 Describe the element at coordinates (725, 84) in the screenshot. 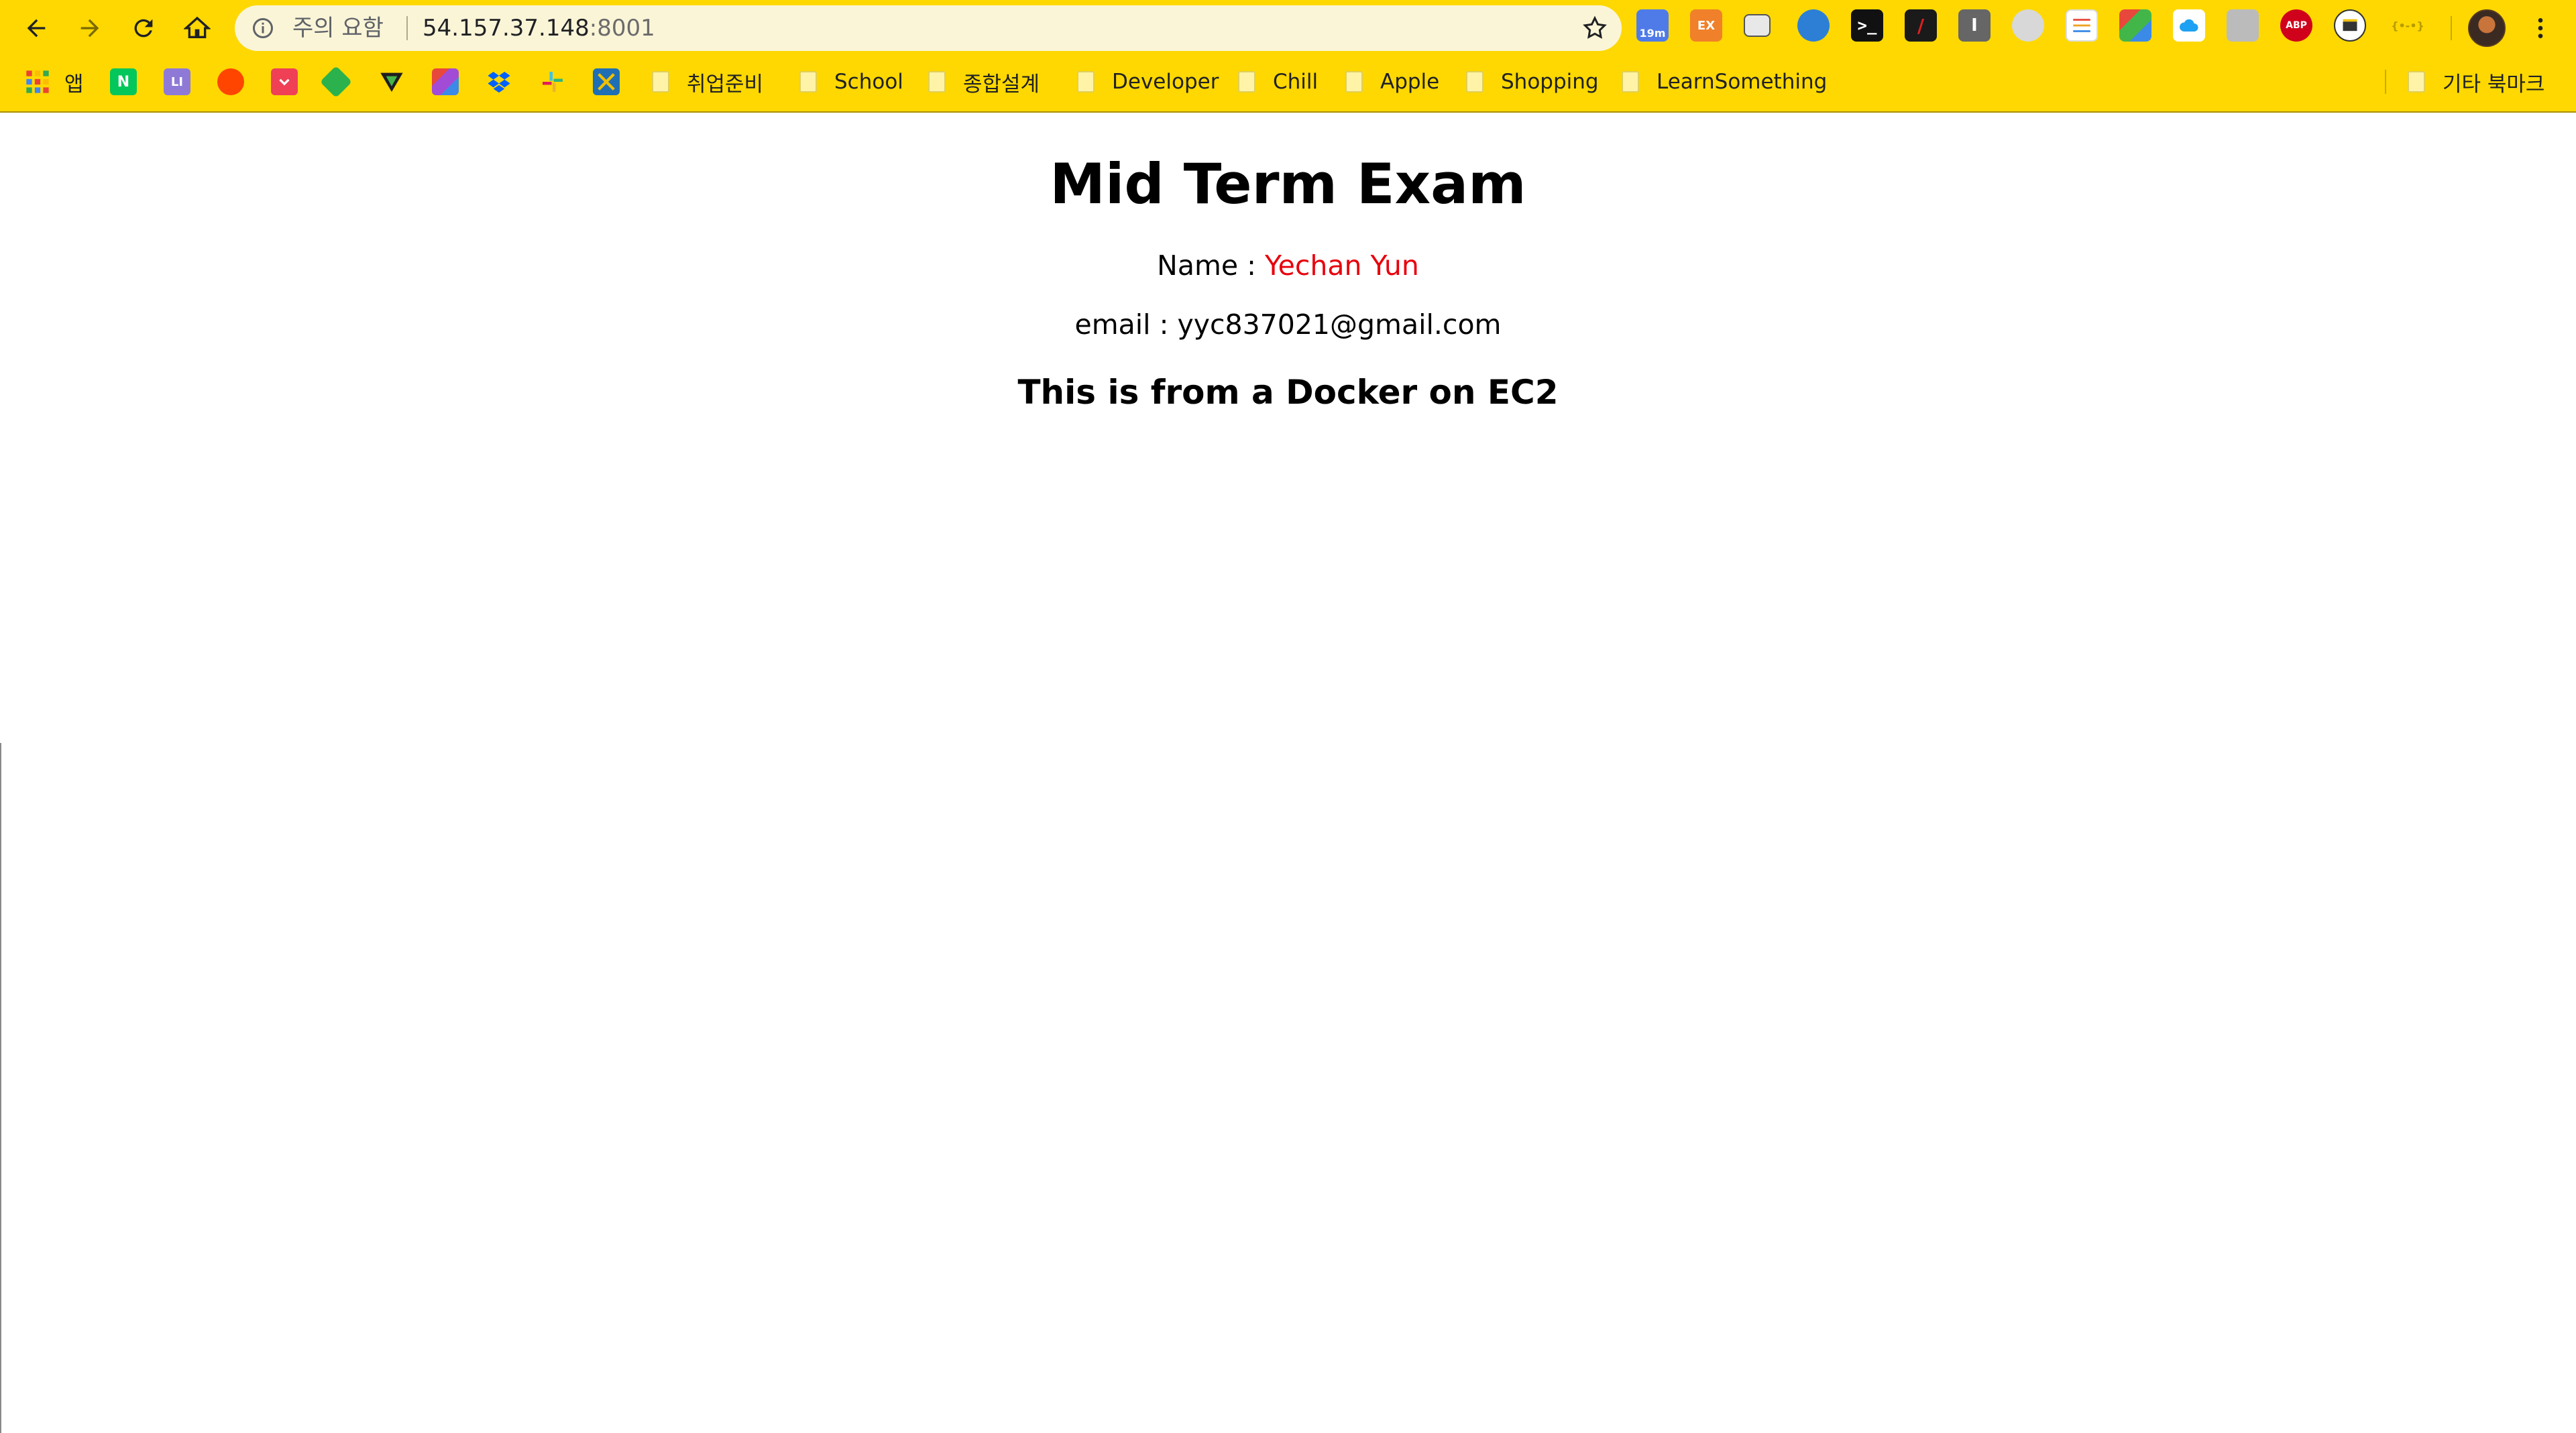

I see `bookmark-folder-label: 취업준비` at that location.